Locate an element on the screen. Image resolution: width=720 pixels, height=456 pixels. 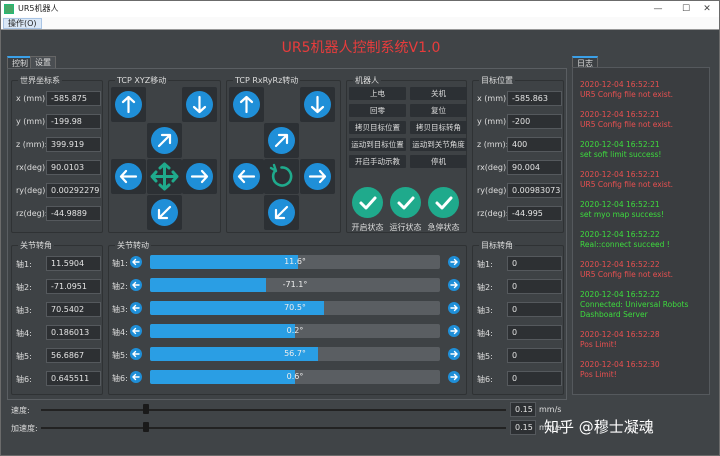
joint-rotate-label-1: 轴1: is located at coordinates (120, 263).